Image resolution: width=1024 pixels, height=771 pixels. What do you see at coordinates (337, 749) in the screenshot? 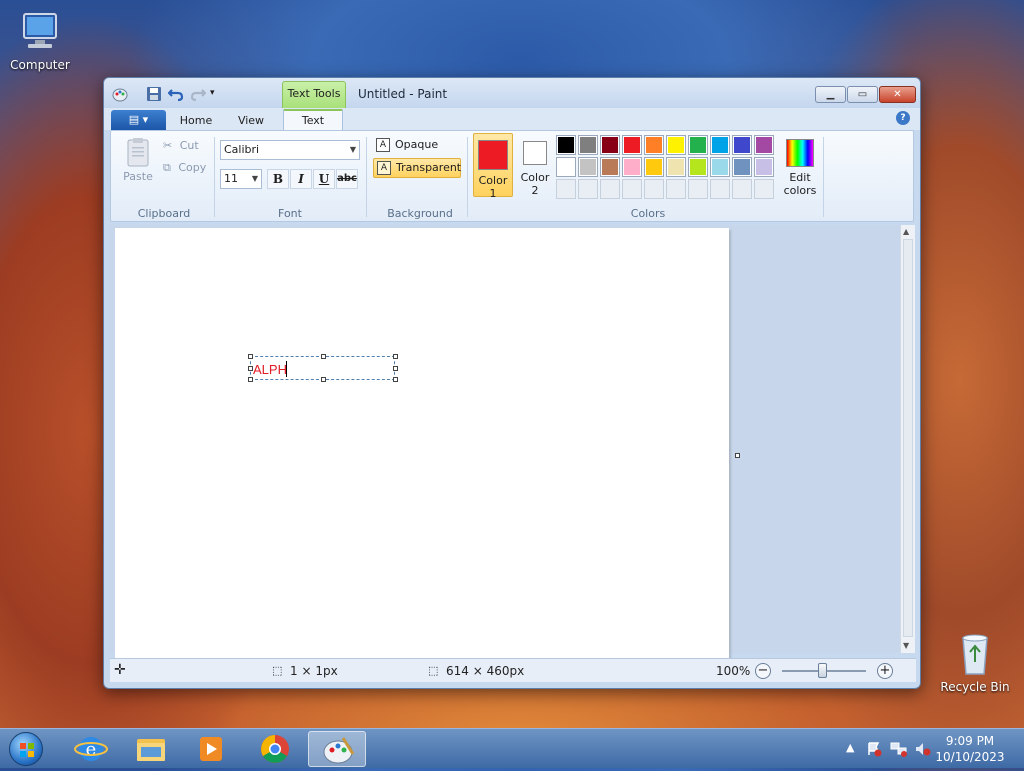
I see `taskbar-paint` at bounding box center [337, 749].